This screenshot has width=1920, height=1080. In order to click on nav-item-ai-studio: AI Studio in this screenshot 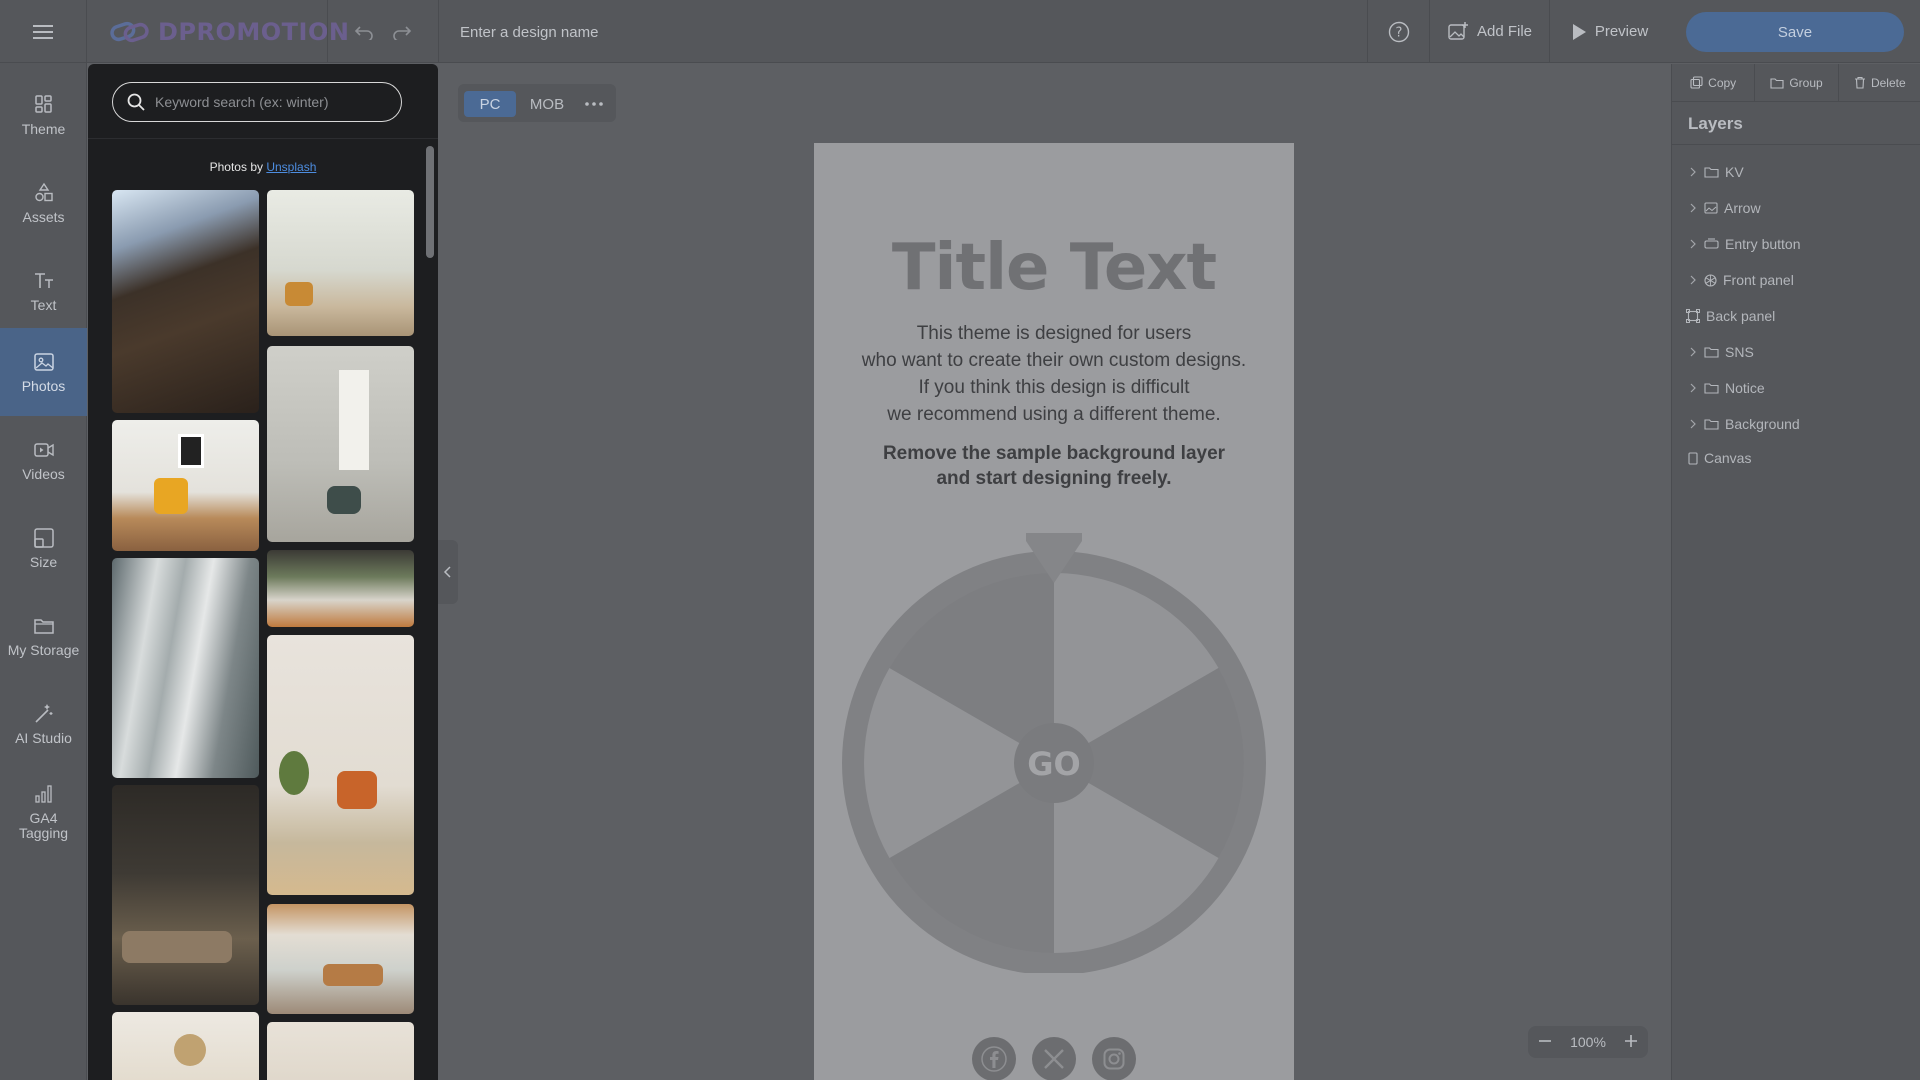, I will do `click(43, 724)`.